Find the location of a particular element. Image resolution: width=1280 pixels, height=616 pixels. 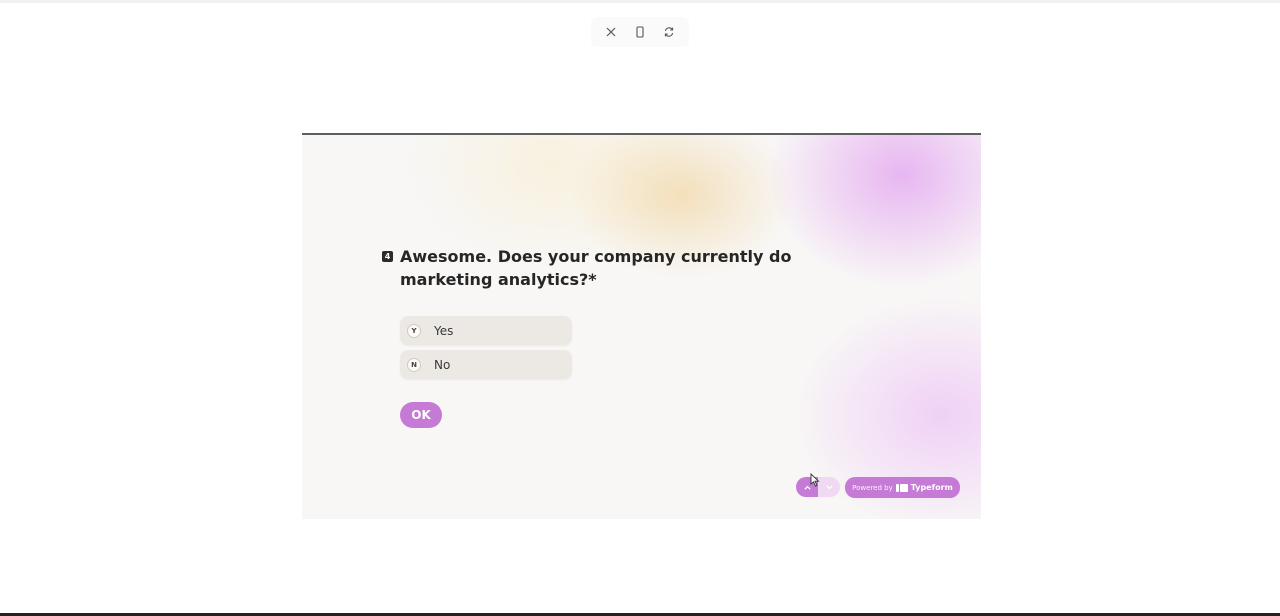

powered-by-badge: Powered by Typeform is located at coordinates (902, 487).